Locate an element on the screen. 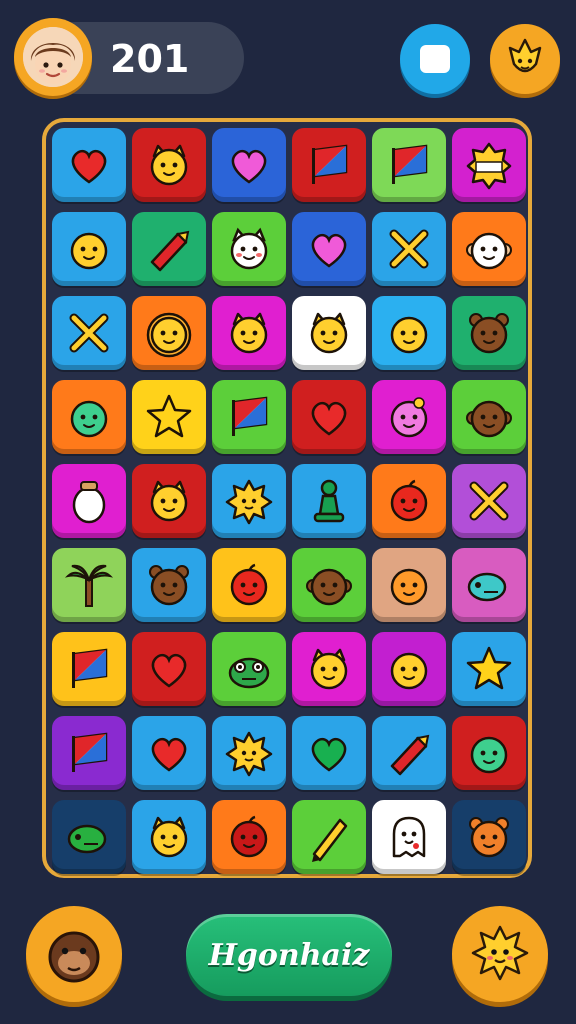 This screenshot has width=576, height=1024. ghost-cat-icon is located at coordinates (249, 248).